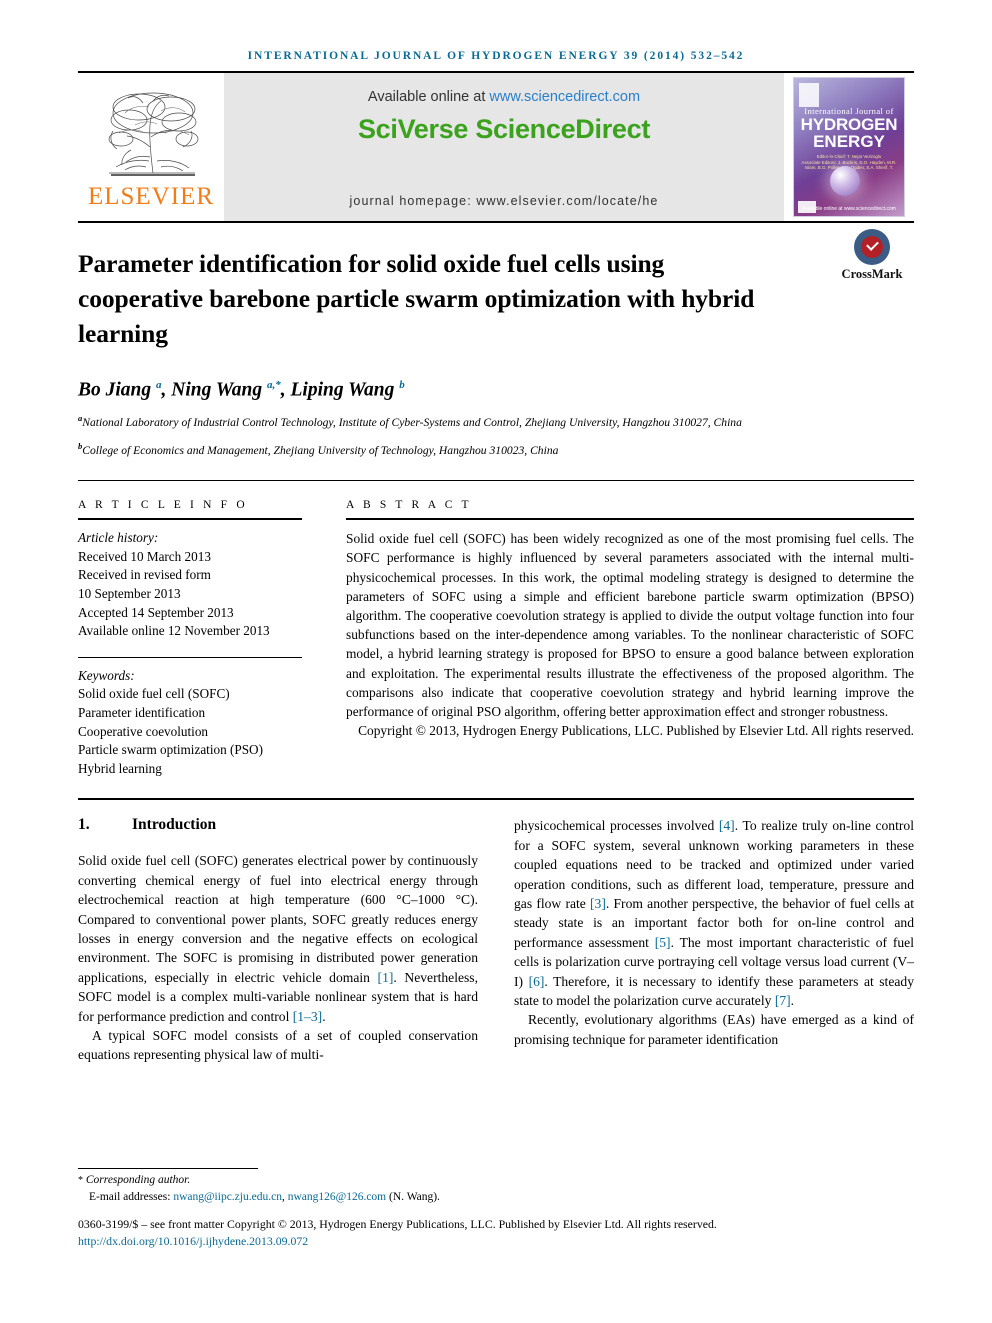  What do you see at coordinates (783, 1000) in the screenshot?
I see `citation-7: [7]` at bounding box center [783, 1000].